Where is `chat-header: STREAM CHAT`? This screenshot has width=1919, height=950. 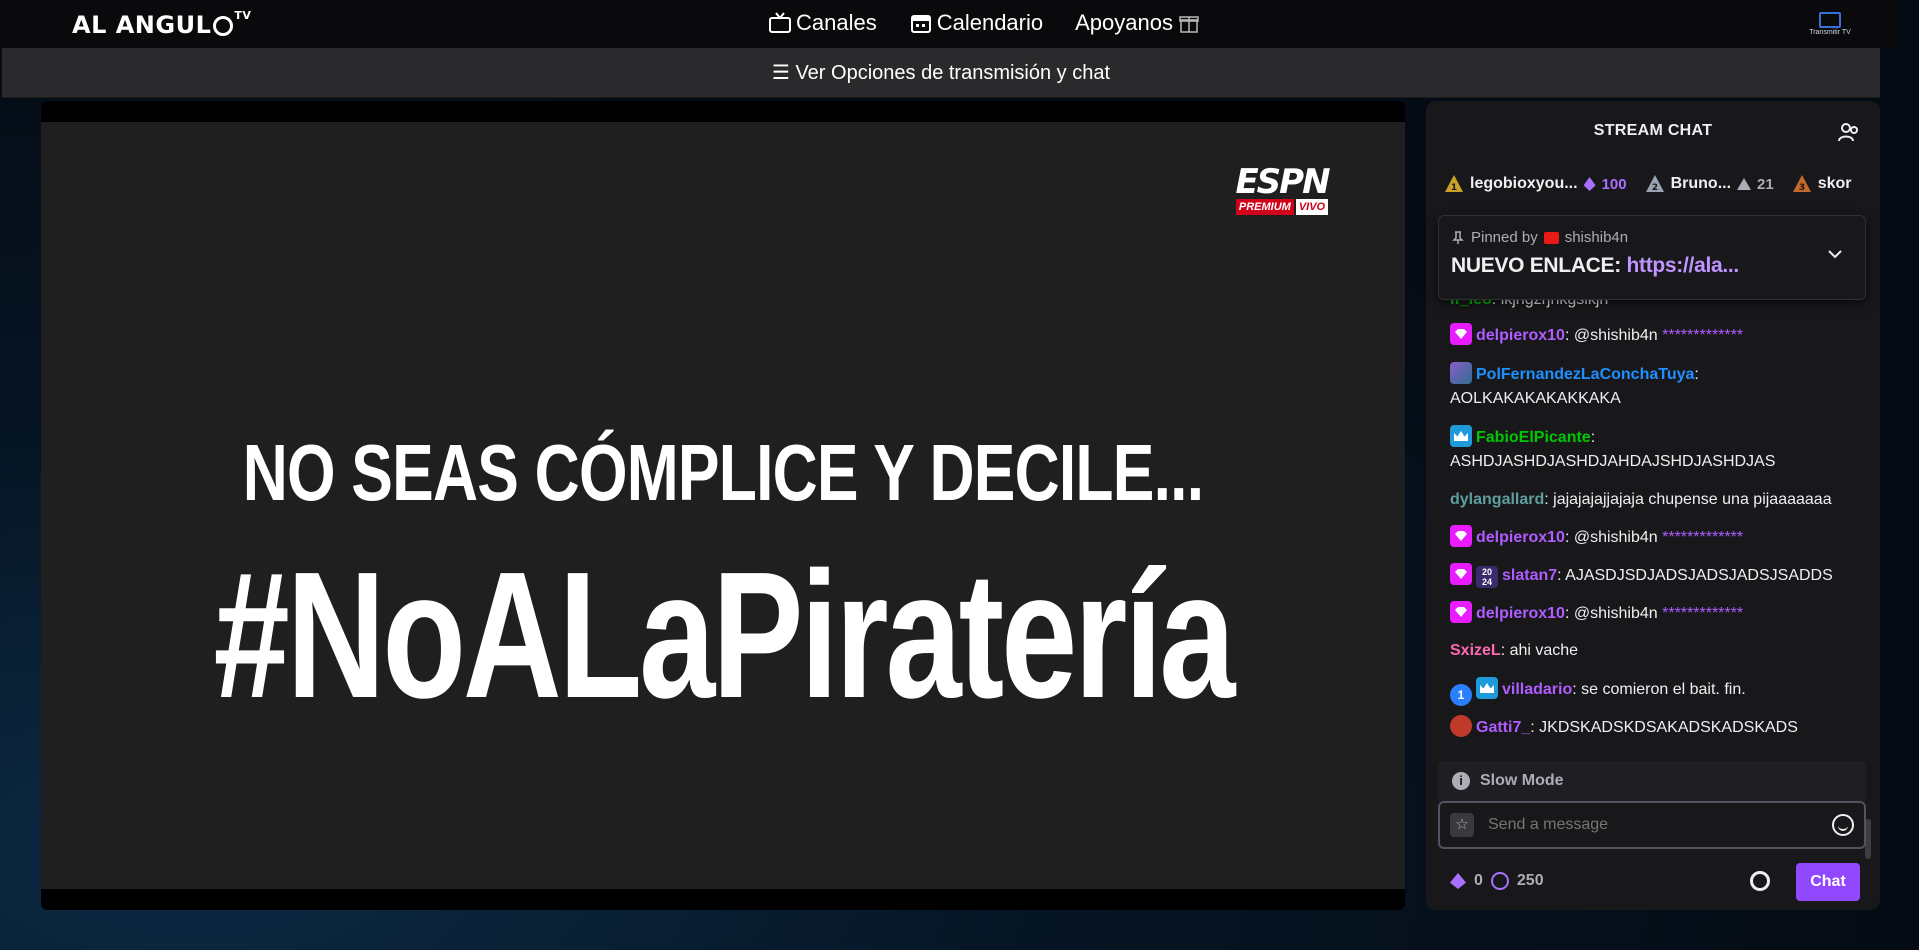 chat-header: STREAM CHAT is located at coordinates (1653, 131).